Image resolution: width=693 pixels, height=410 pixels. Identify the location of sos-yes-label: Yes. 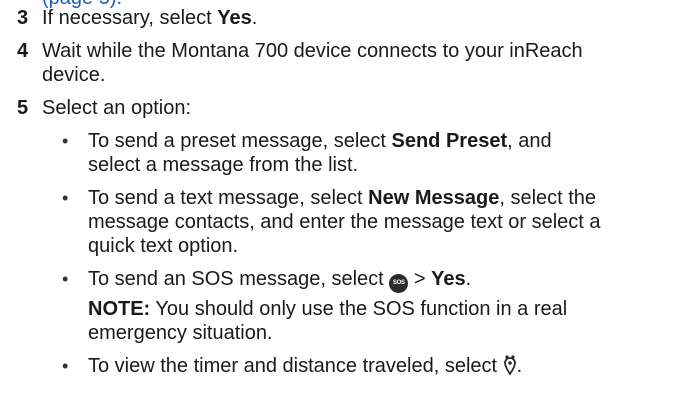
(448, 279).